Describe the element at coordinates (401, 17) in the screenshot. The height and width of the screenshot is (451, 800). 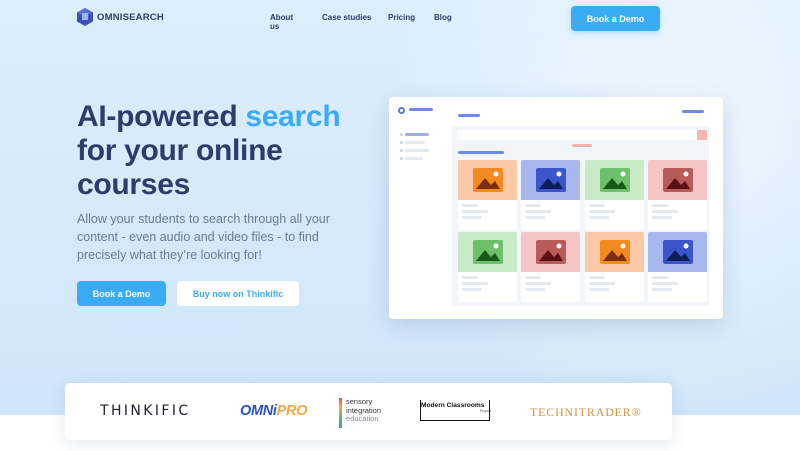
I see `nav-pricing: Pricing` at that location.